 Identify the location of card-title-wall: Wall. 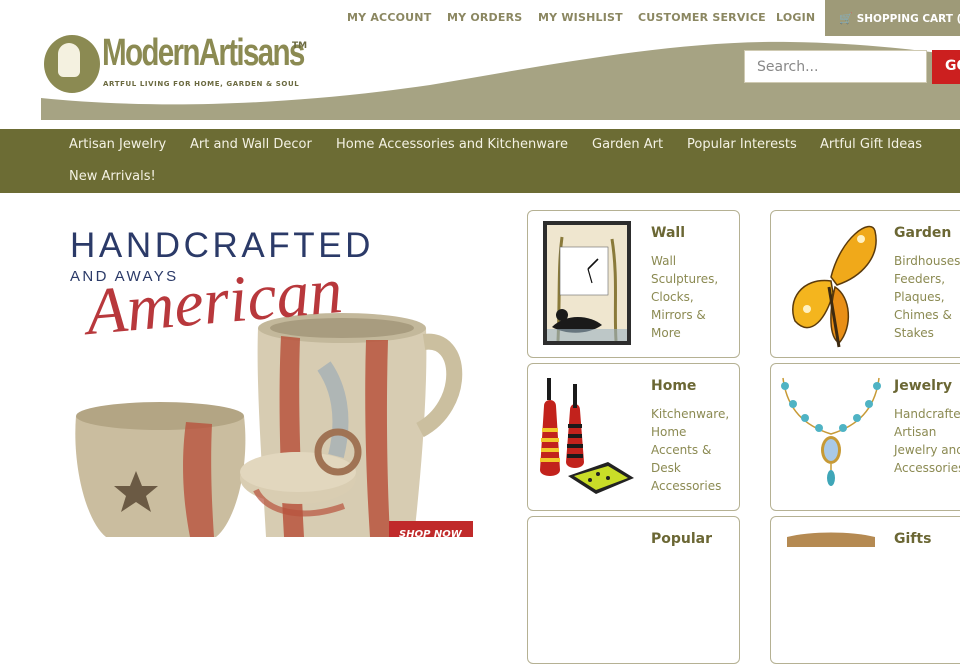
(668, 233).